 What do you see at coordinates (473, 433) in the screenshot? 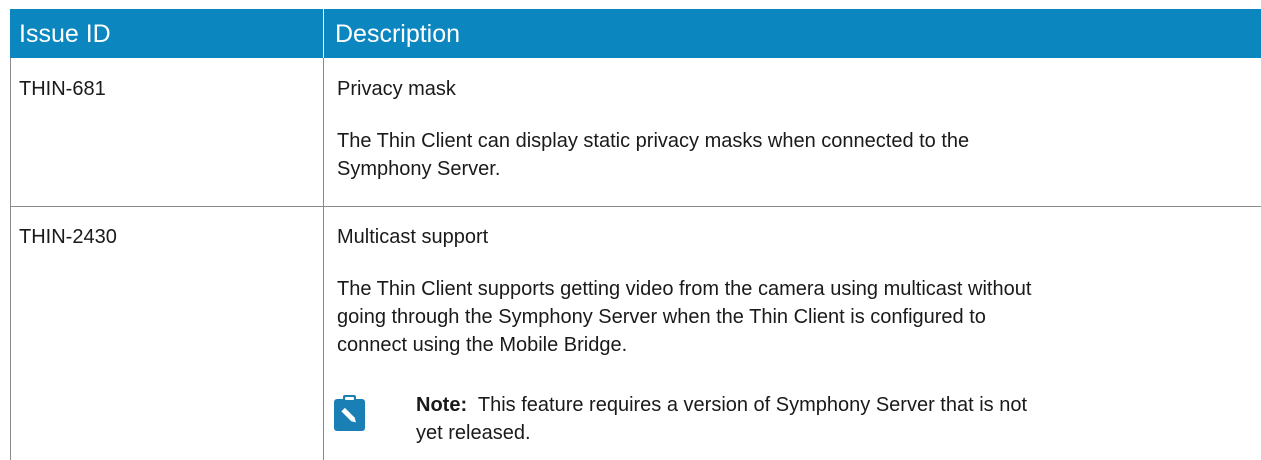
I see `note-text-line2: yet released.` at bounding box center [473, 433].